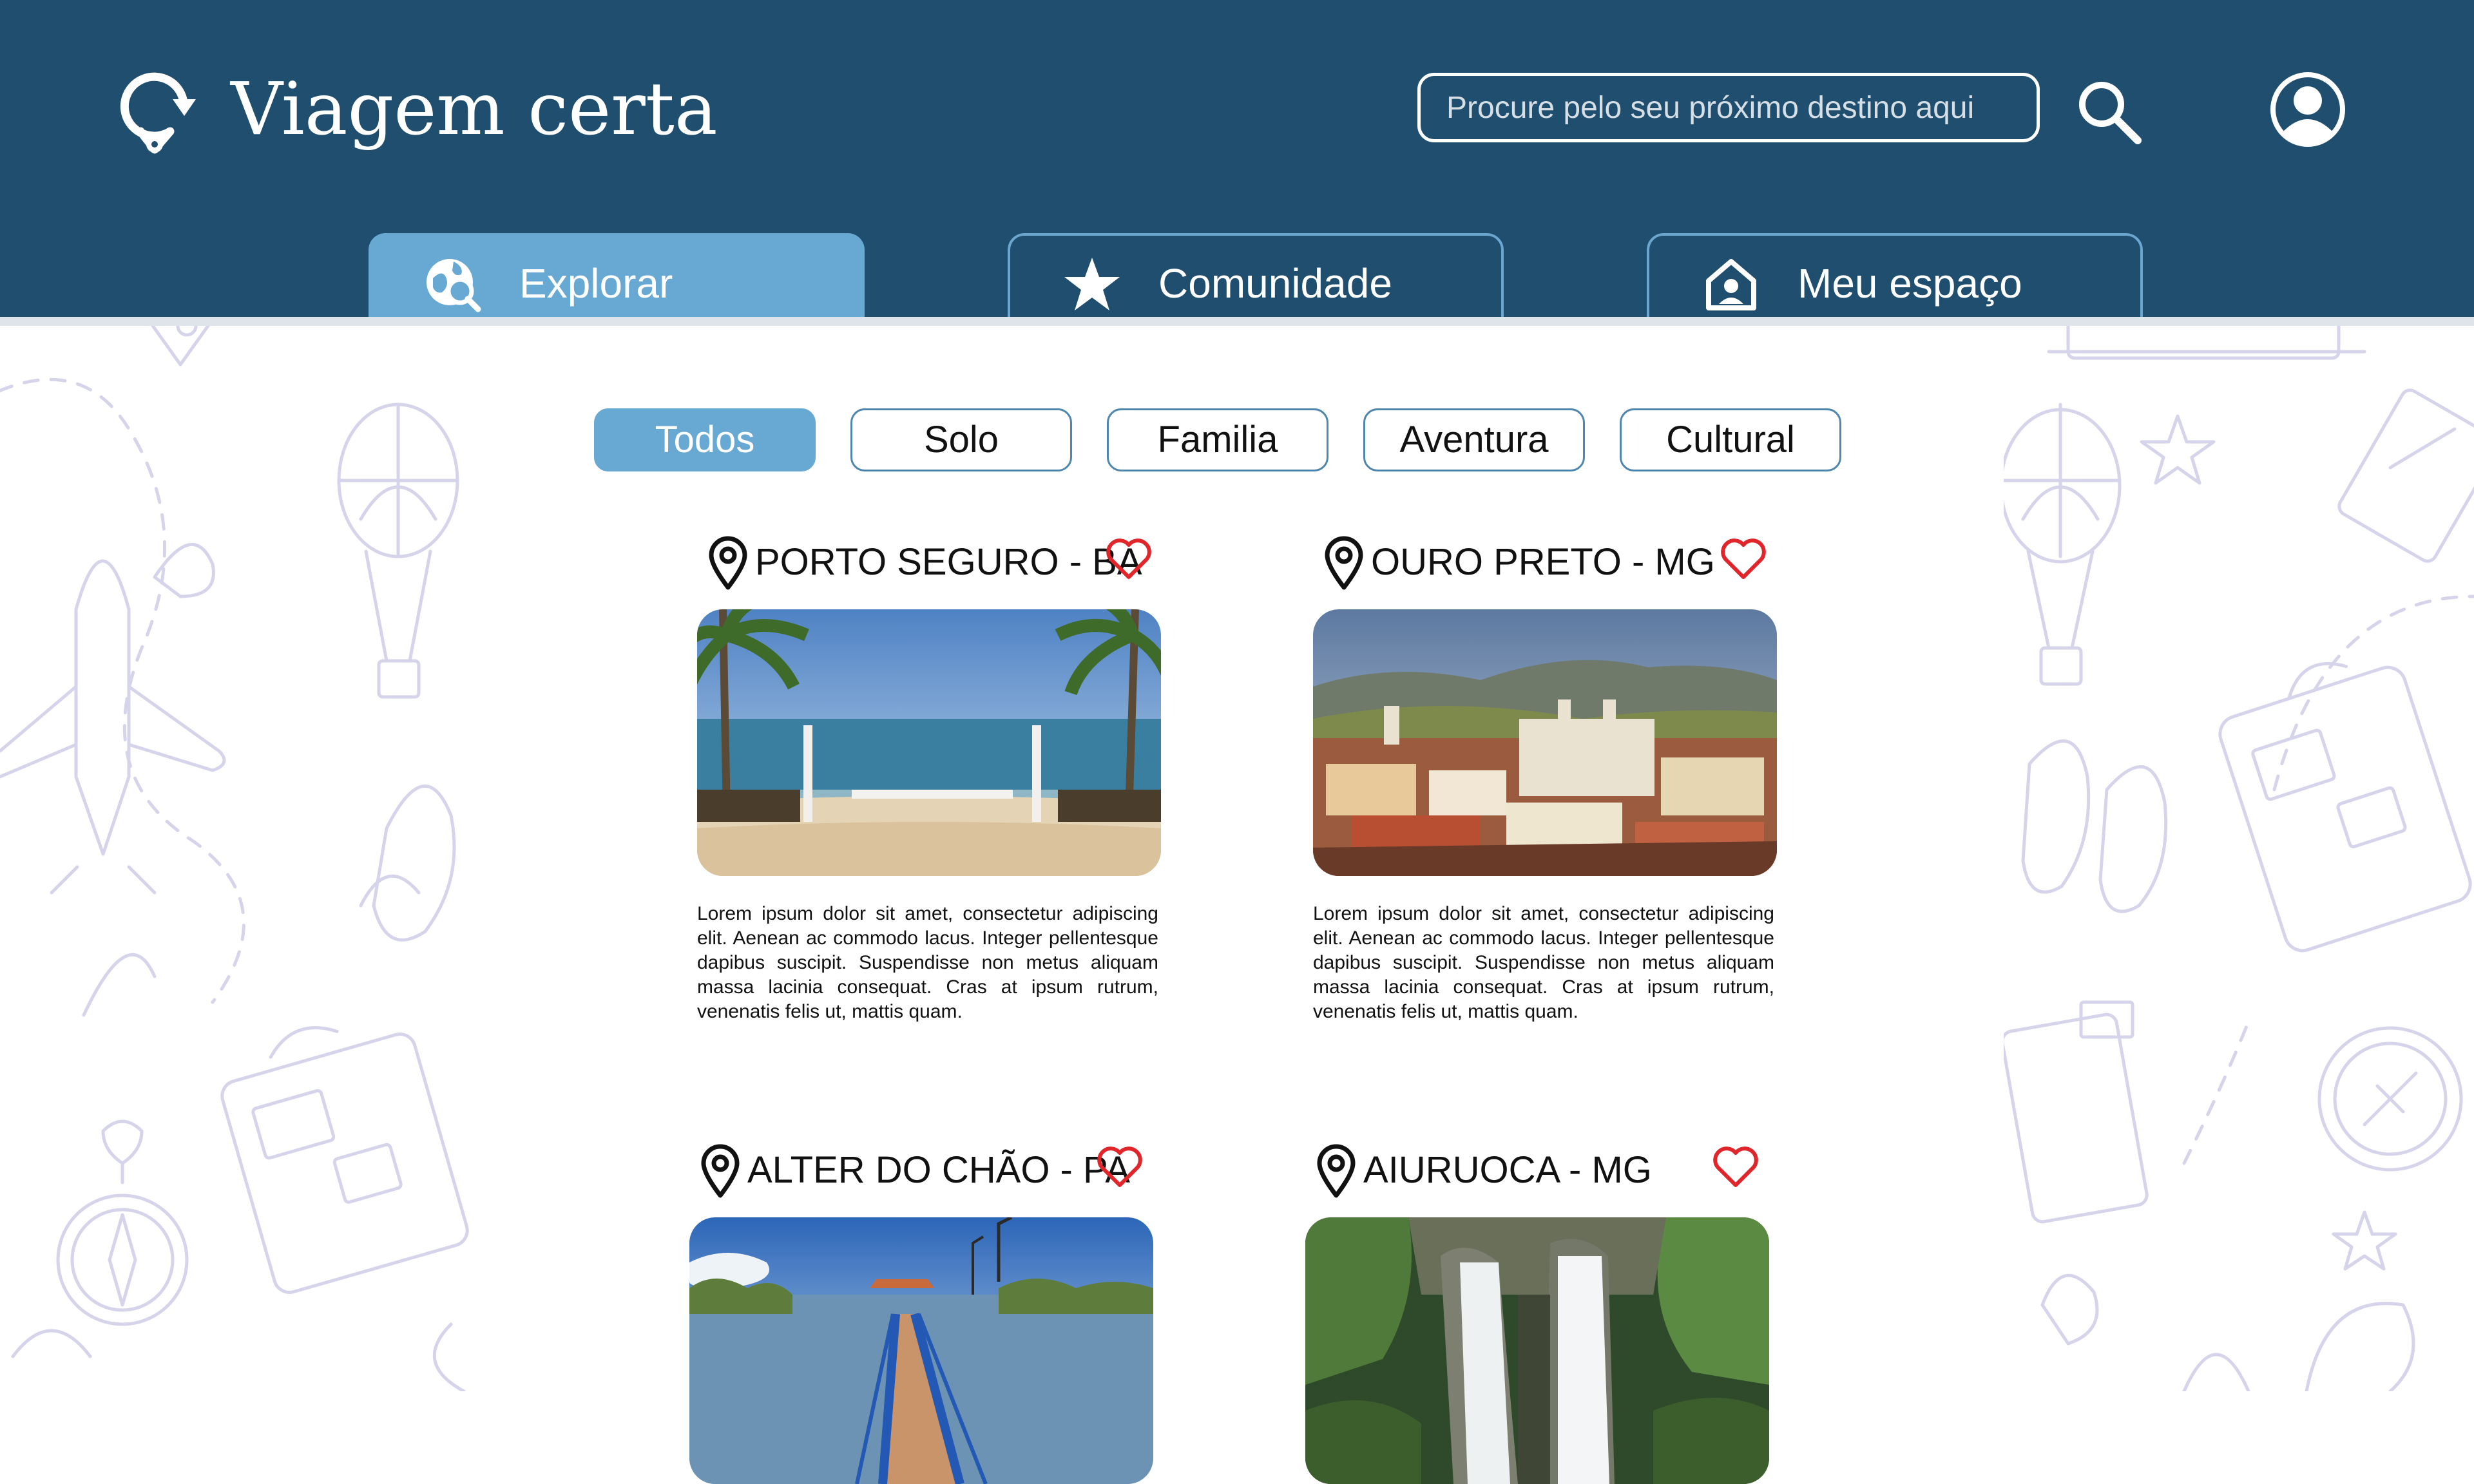 This screenshot has height=1484, width=2474. I want to click on filter-solo: Solo, so click(961, 439).